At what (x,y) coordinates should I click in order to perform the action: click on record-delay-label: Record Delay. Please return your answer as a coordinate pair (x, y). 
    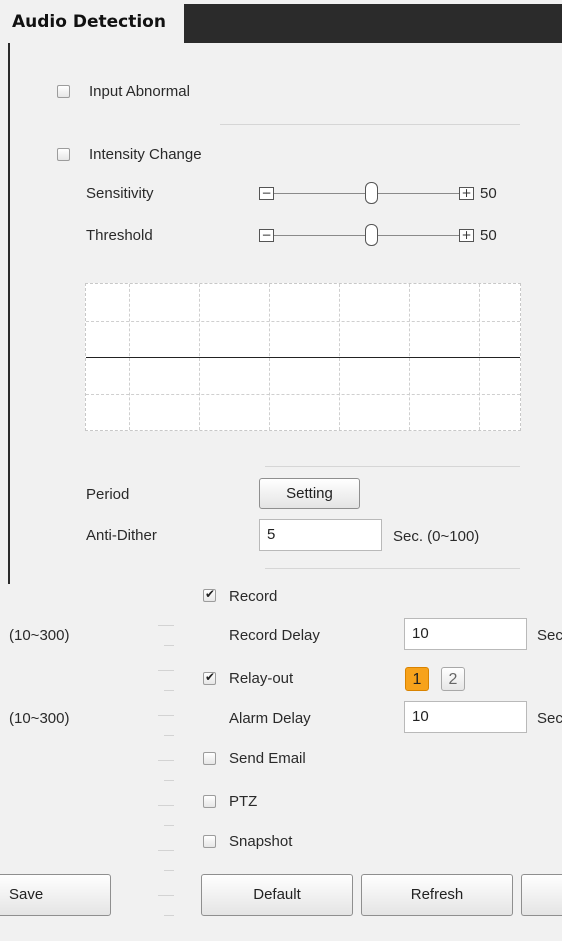
    Looking at the image, I should click on (274, 635).